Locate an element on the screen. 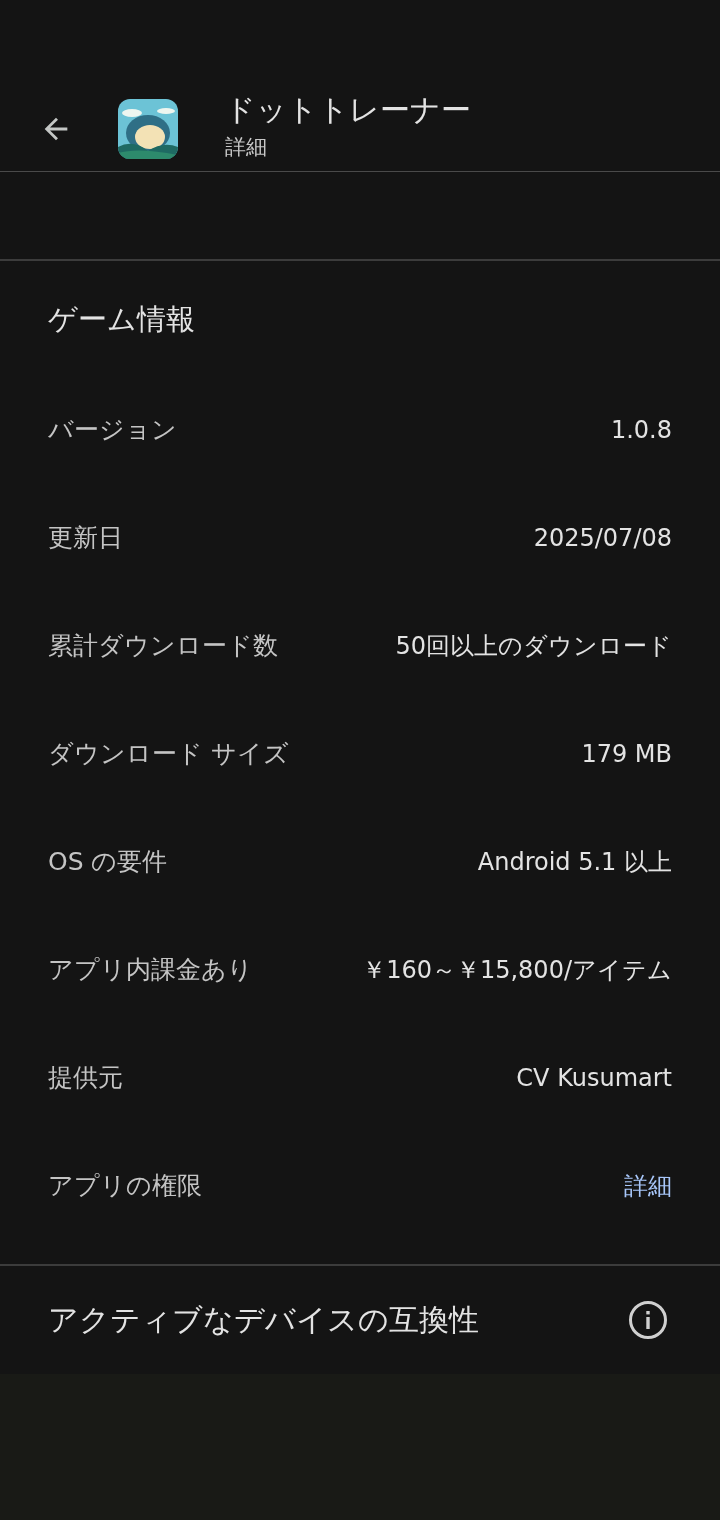 The height and width of the screenshot is (1520, 720). info-label: ダウンロード サイズ is located at coordinates (168, 754).